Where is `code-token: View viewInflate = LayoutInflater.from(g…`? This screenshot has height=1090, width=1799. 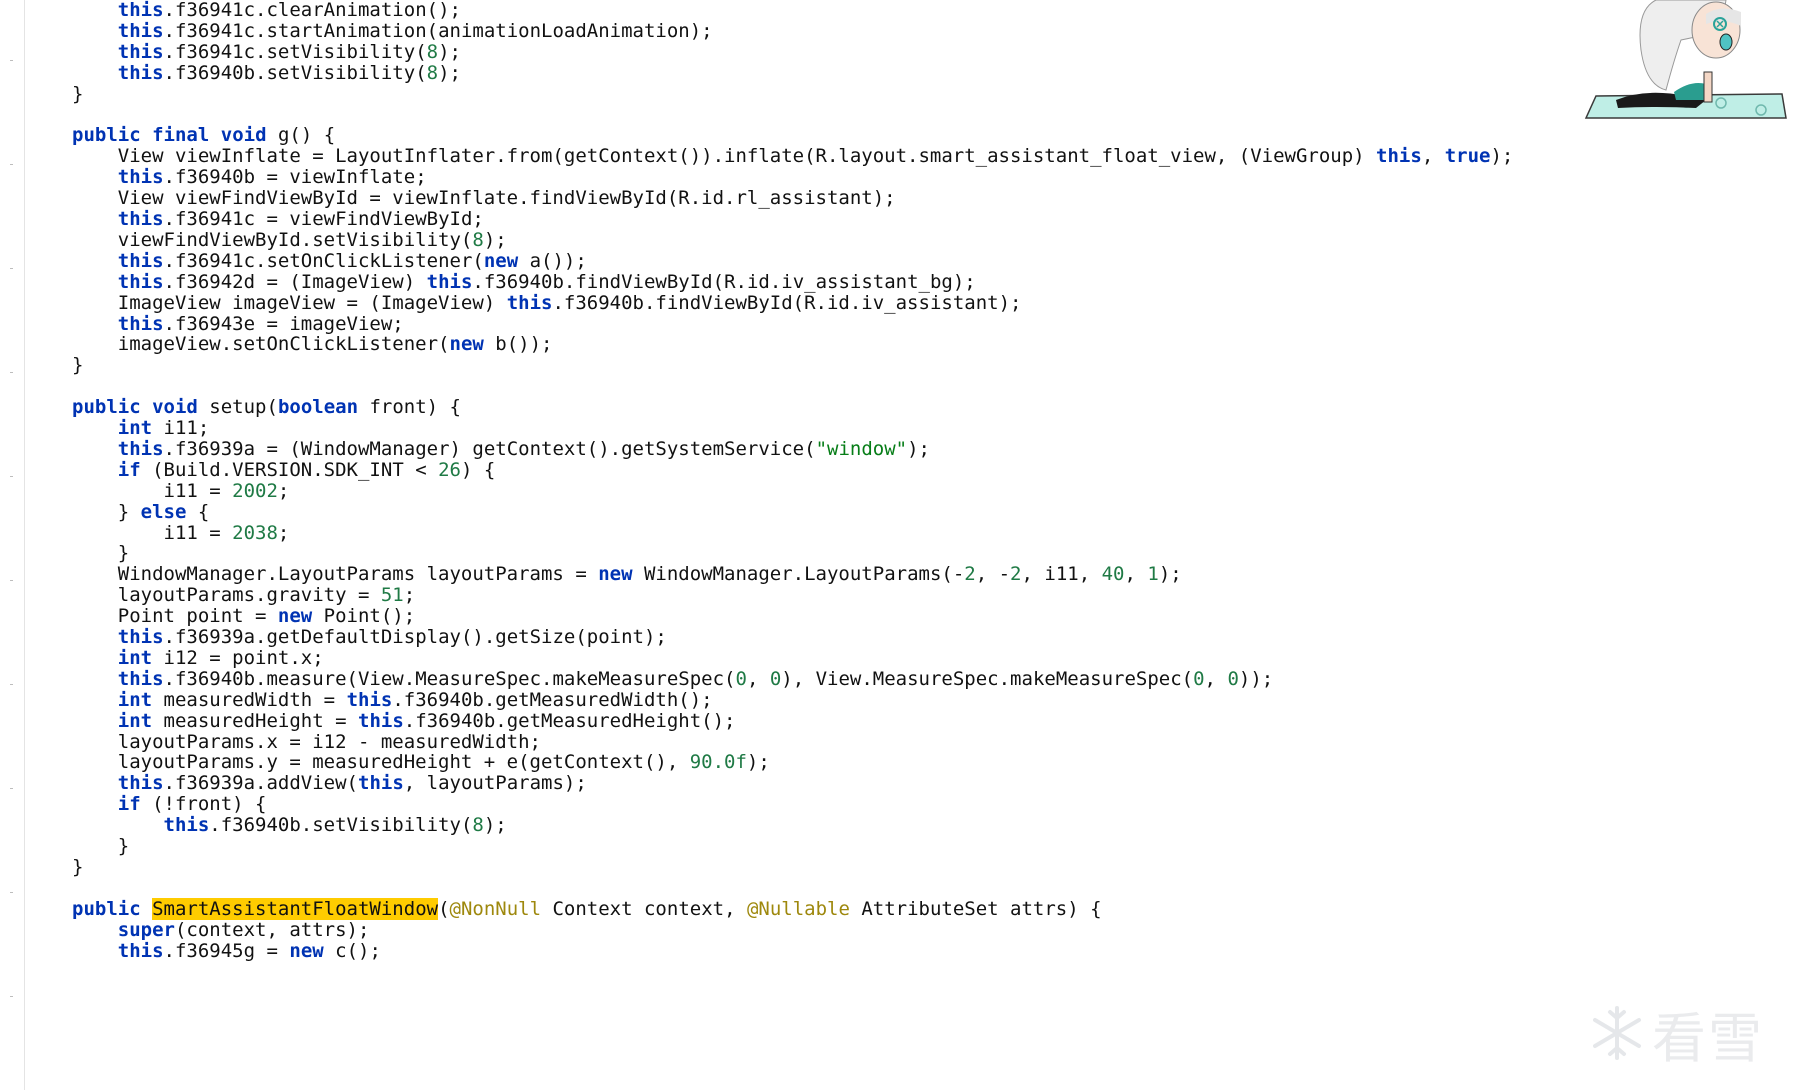
code-token: View viewInflate = LayoutInflater.from(g… is located at coordinates (724, 156).